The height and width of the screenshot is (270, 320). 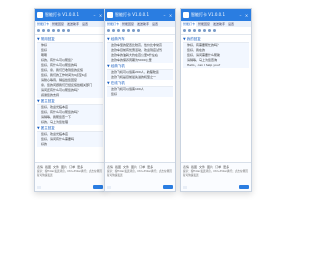 I want to click on reply-item: Hello，can I help you?, so click(x=216, y=65).